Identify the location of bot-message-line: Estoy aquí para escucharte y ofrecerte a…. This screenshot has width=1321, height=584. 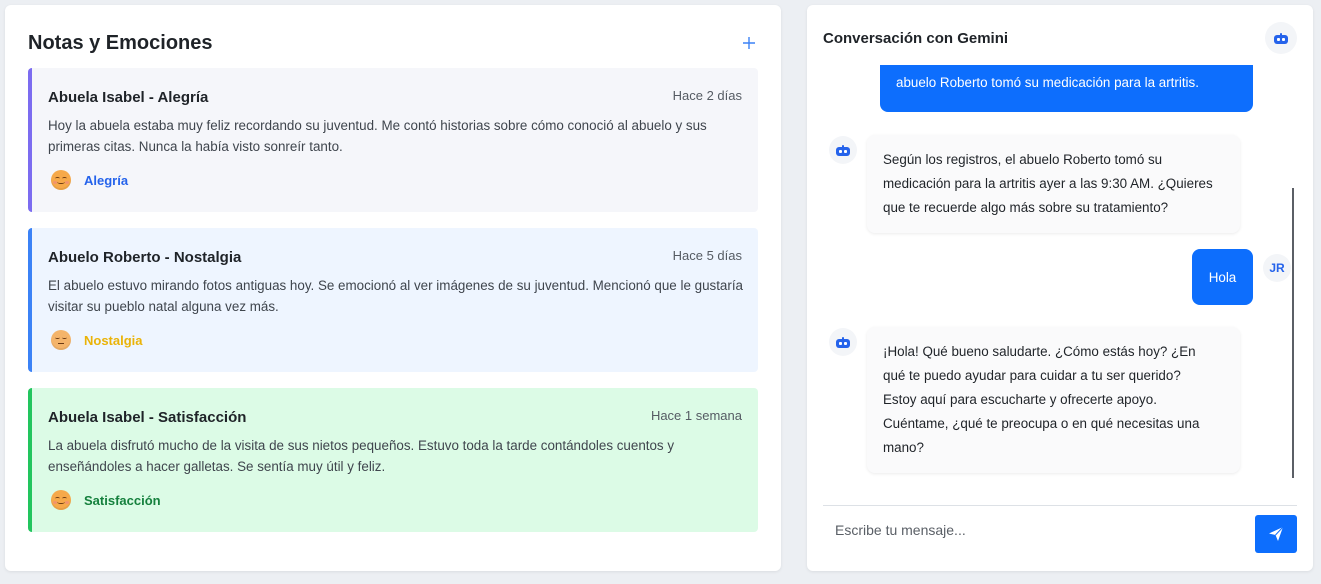
(1020, 399).